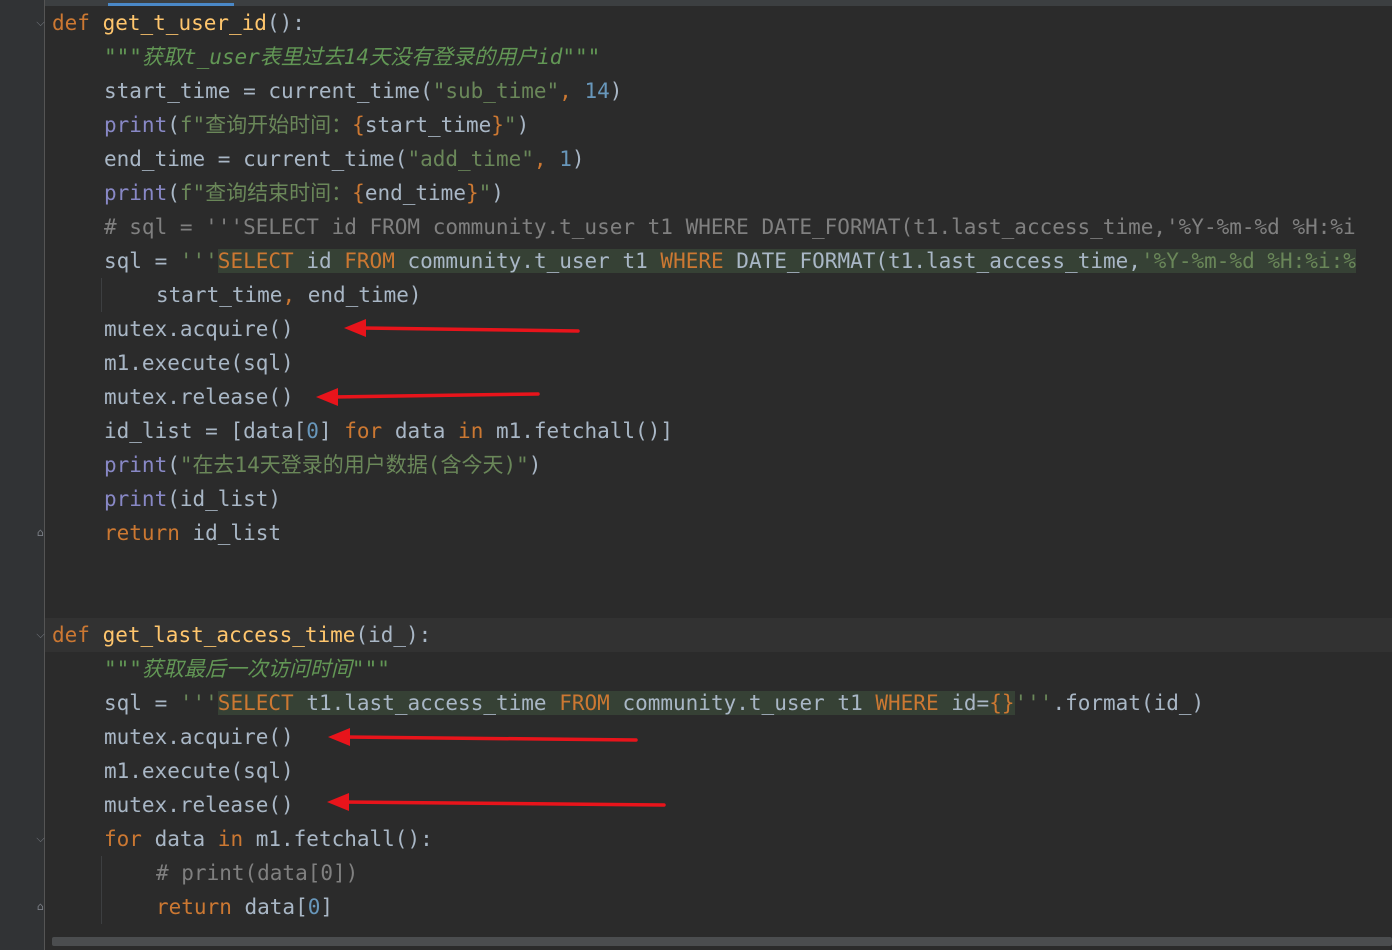 This screenshot has height=950, width=1392. I want to click on code-line: return id_list, so click(722, 533).